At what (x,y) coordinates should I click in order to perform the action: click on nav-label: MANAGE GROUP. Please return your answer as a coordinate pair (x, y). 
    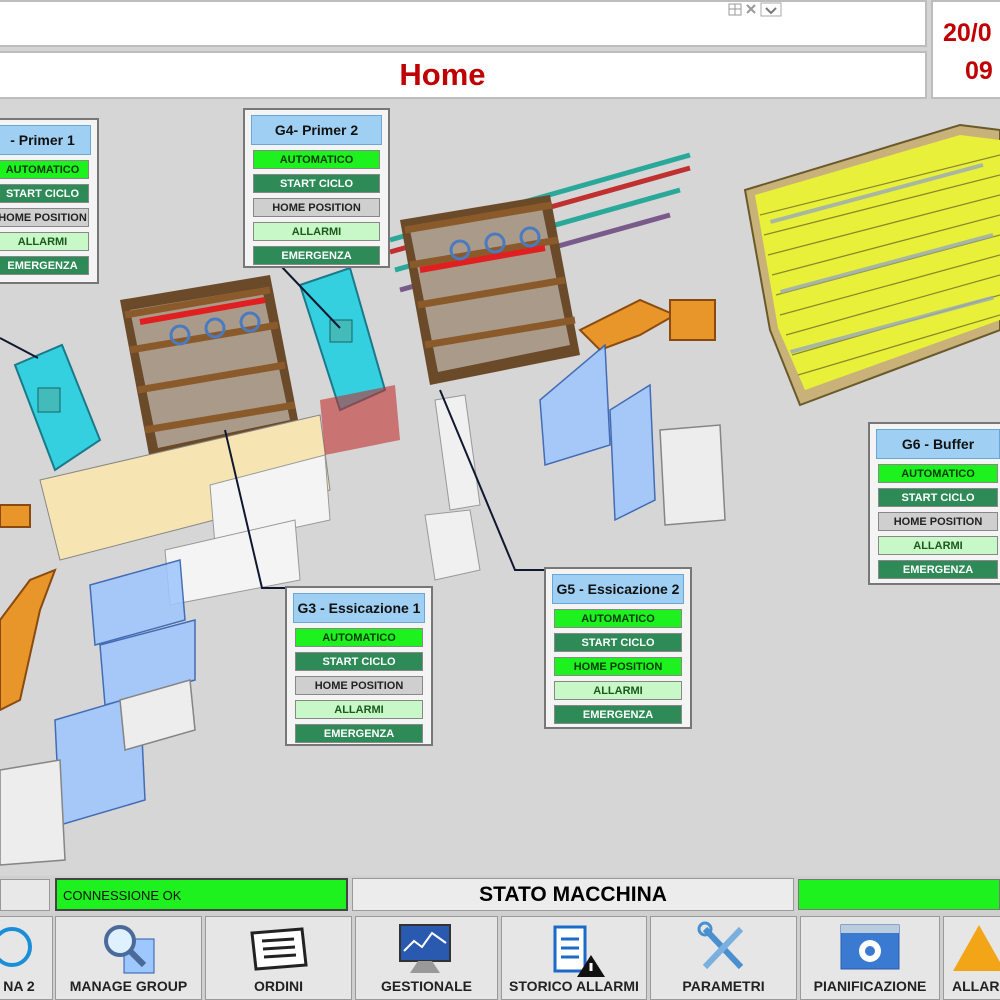
    Looking at the image, I should click on (128, 986).